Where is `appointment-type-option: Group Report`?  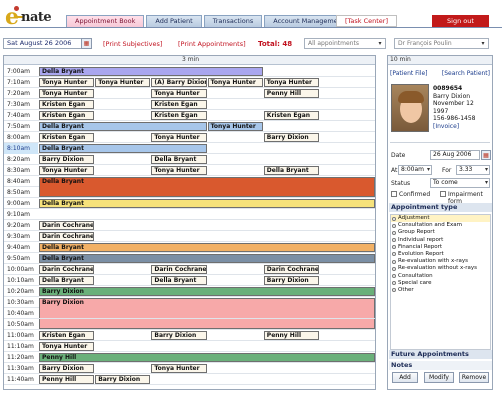 appointment-type-option: Group Report is located at coordinates (440, 232).